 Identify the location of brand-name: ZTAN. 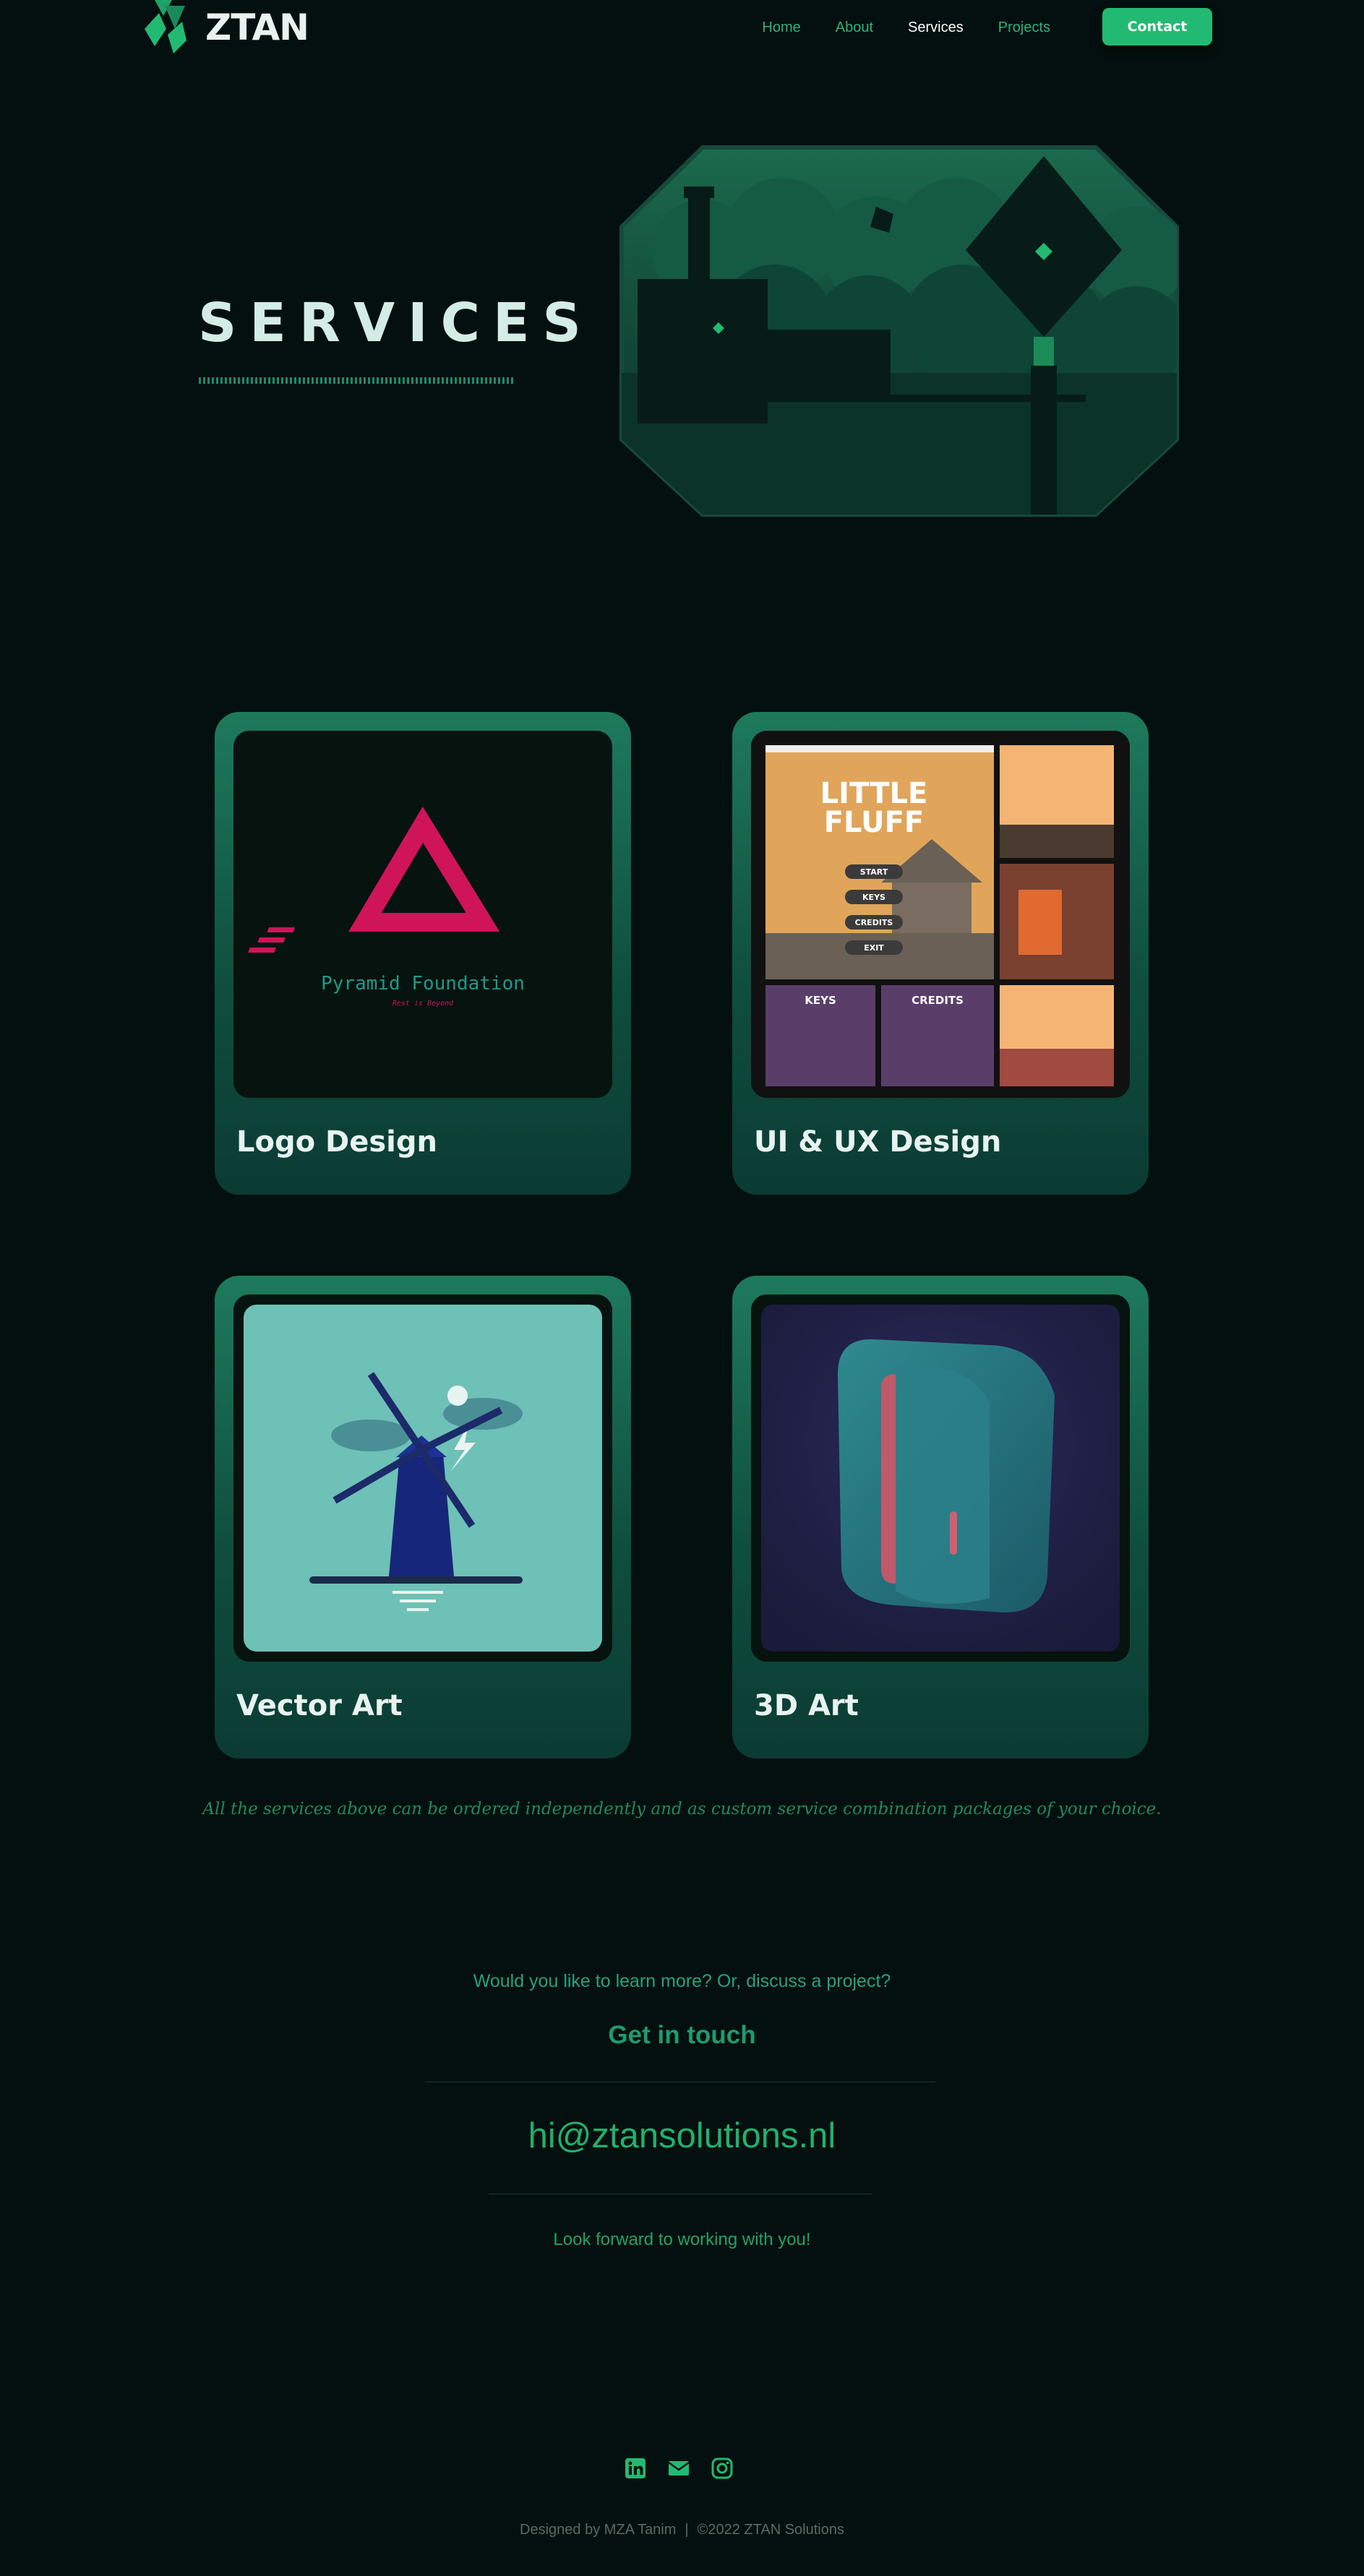
(257, 28).